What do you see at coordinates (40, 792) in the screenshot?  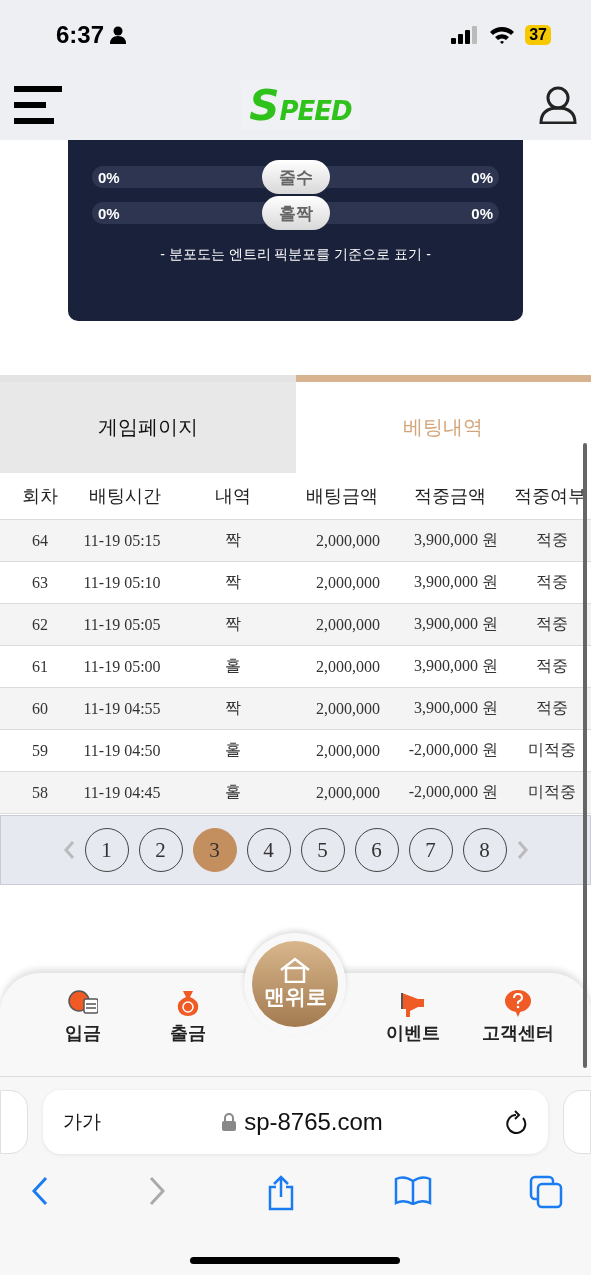 I see `table-cell-text: 58` at bounding box center [40, 792].